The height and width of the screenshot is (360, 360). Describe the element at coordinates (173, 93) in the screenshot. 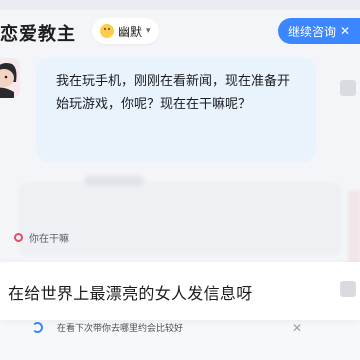

I see `assistant-message-text: 我在玩手机，刚刚在看新闻，现在准备开始玩游戏，你呢？现在在干嘛呢？` at that location.